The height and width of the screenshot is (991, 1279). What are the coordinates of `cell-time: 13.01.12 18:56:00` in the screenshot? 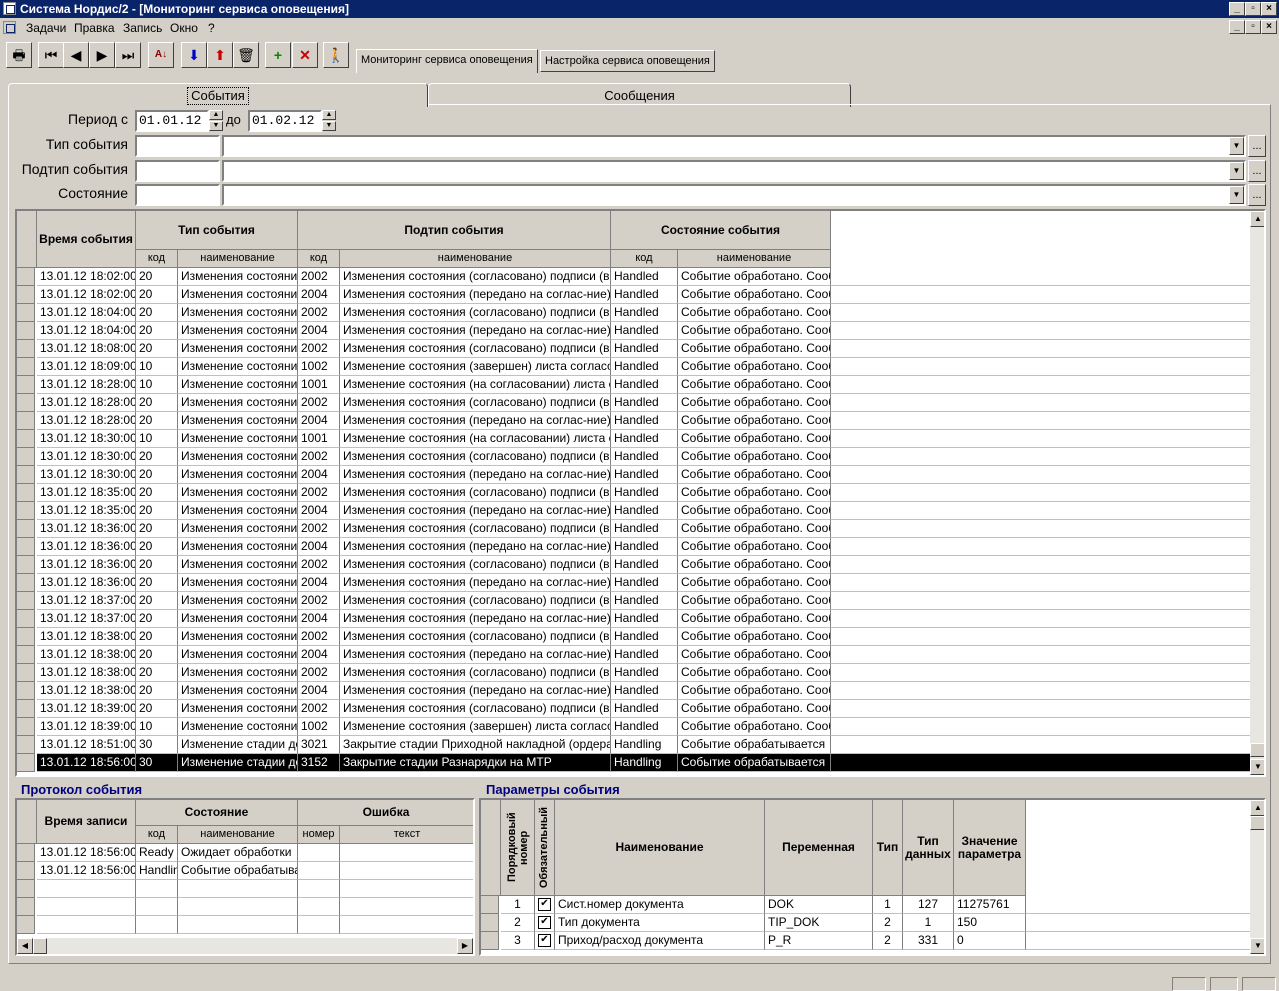 It's located at (86, 763).